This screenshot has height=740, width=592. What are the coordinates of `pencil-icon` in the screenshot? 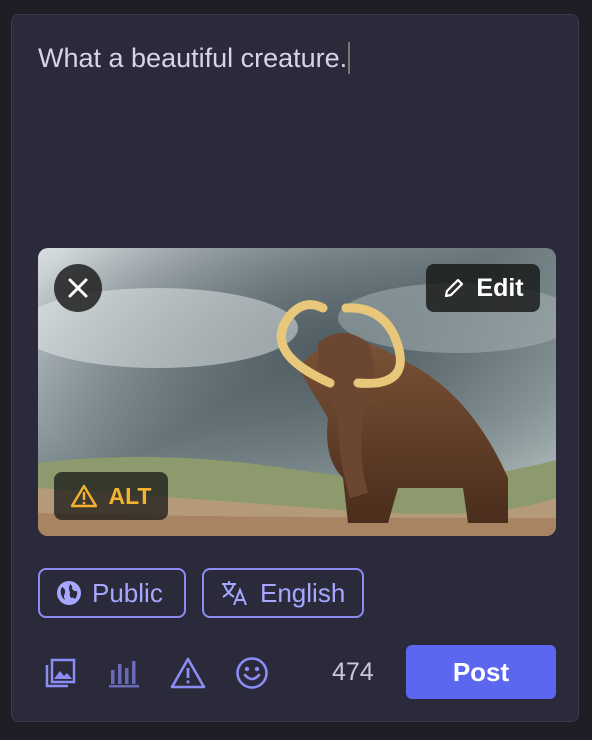 It's located at (454, 288).